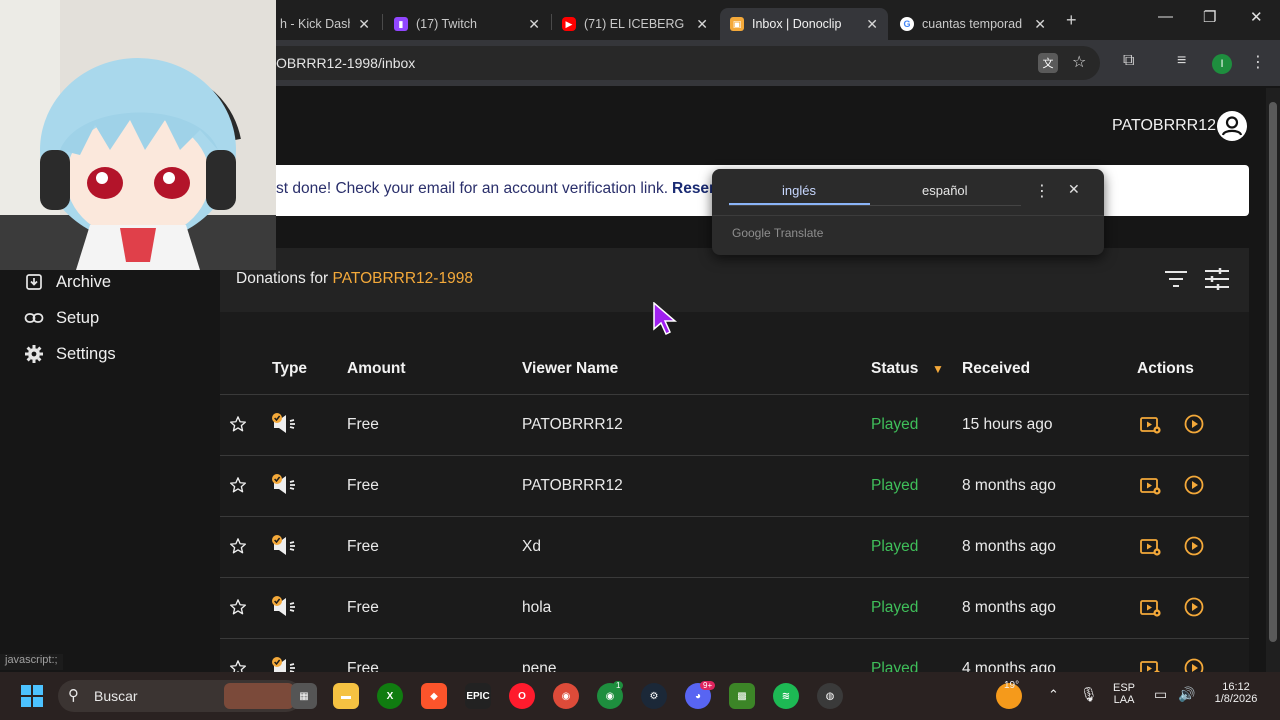  I want to click on tab-title: (71) EL ICEBERG DE, so click(636, 24).